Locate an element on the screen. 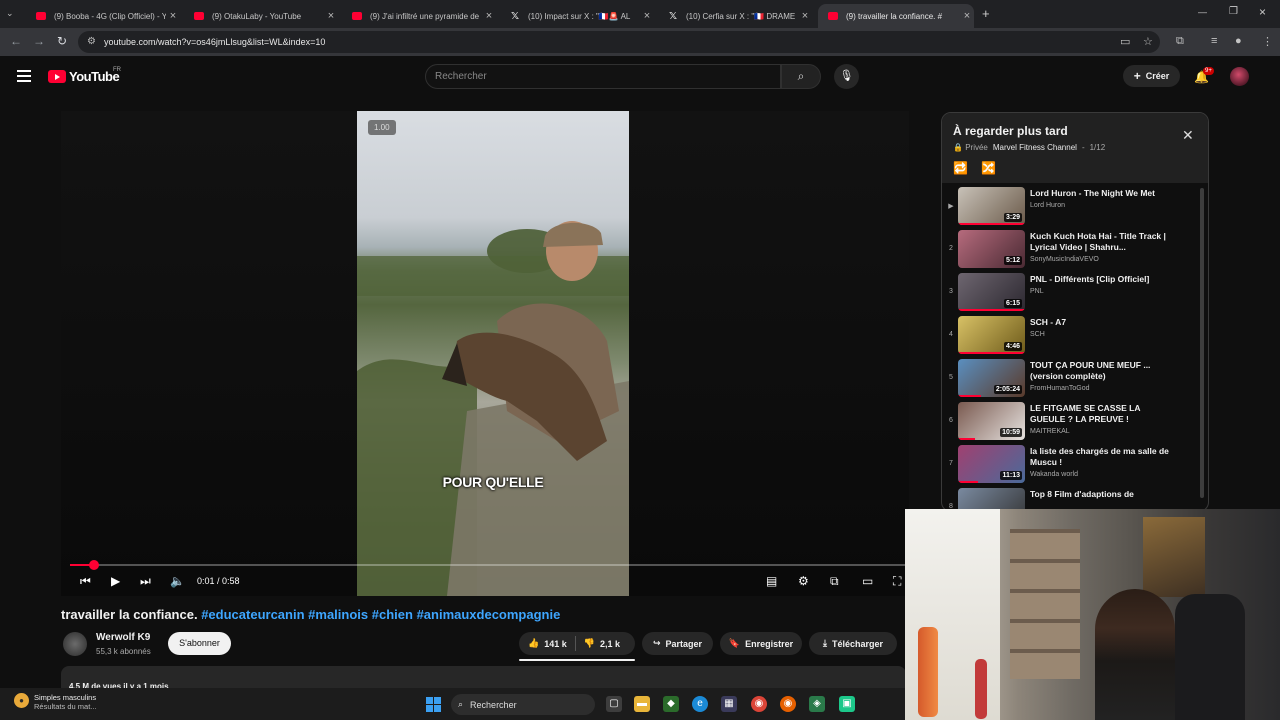  playlist-thumbnail: 4:46 is located at coordinates (991, 335).